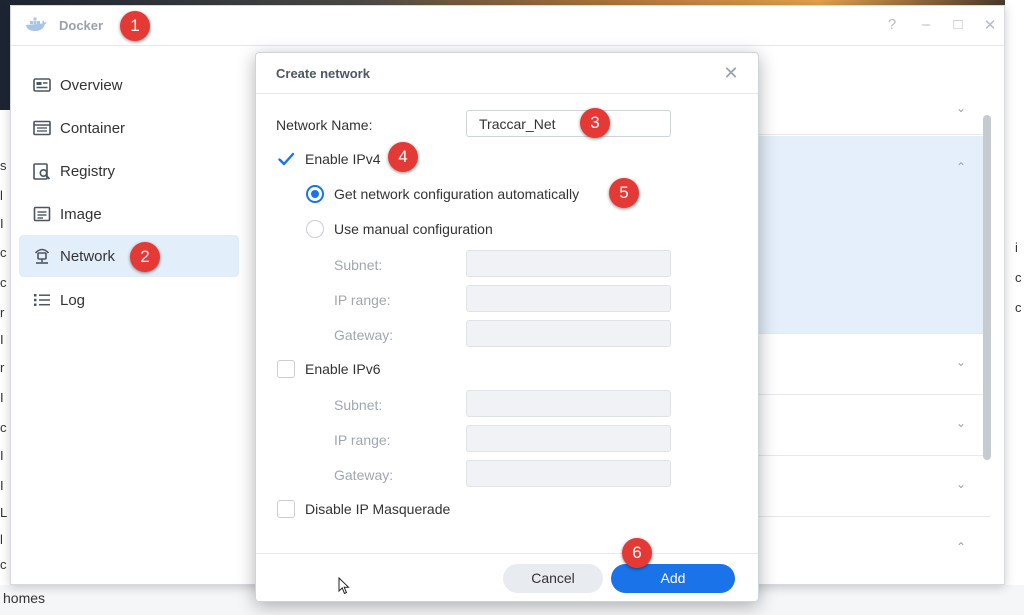 The width and height of the screenshot is (1024, 615). I want to click on ipv6-ip-range-input, so click(568, 438).